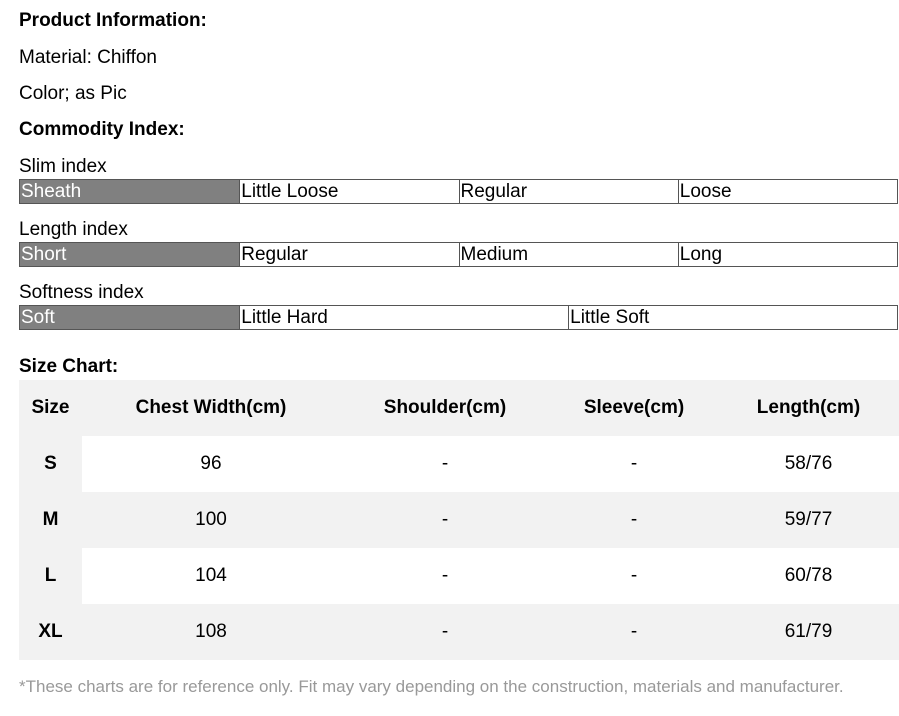 The height and width of the screenshot is (716, 899). I want to click on length-index-bar: Short Regular Medium Long, so click(458, 254).